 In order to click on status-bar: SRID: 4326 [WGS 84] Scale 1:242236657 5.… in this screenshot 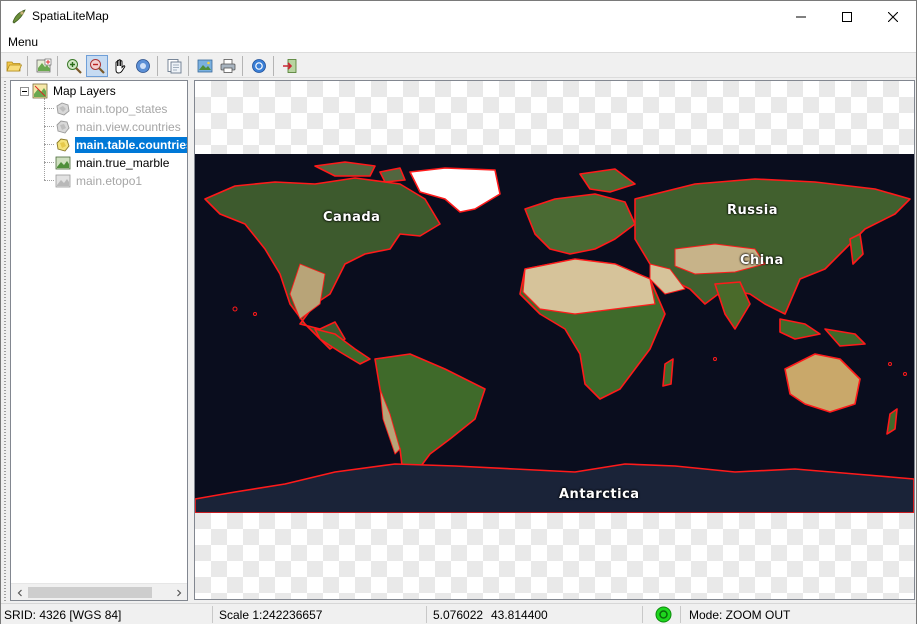, I will do `click(458, 613)`.